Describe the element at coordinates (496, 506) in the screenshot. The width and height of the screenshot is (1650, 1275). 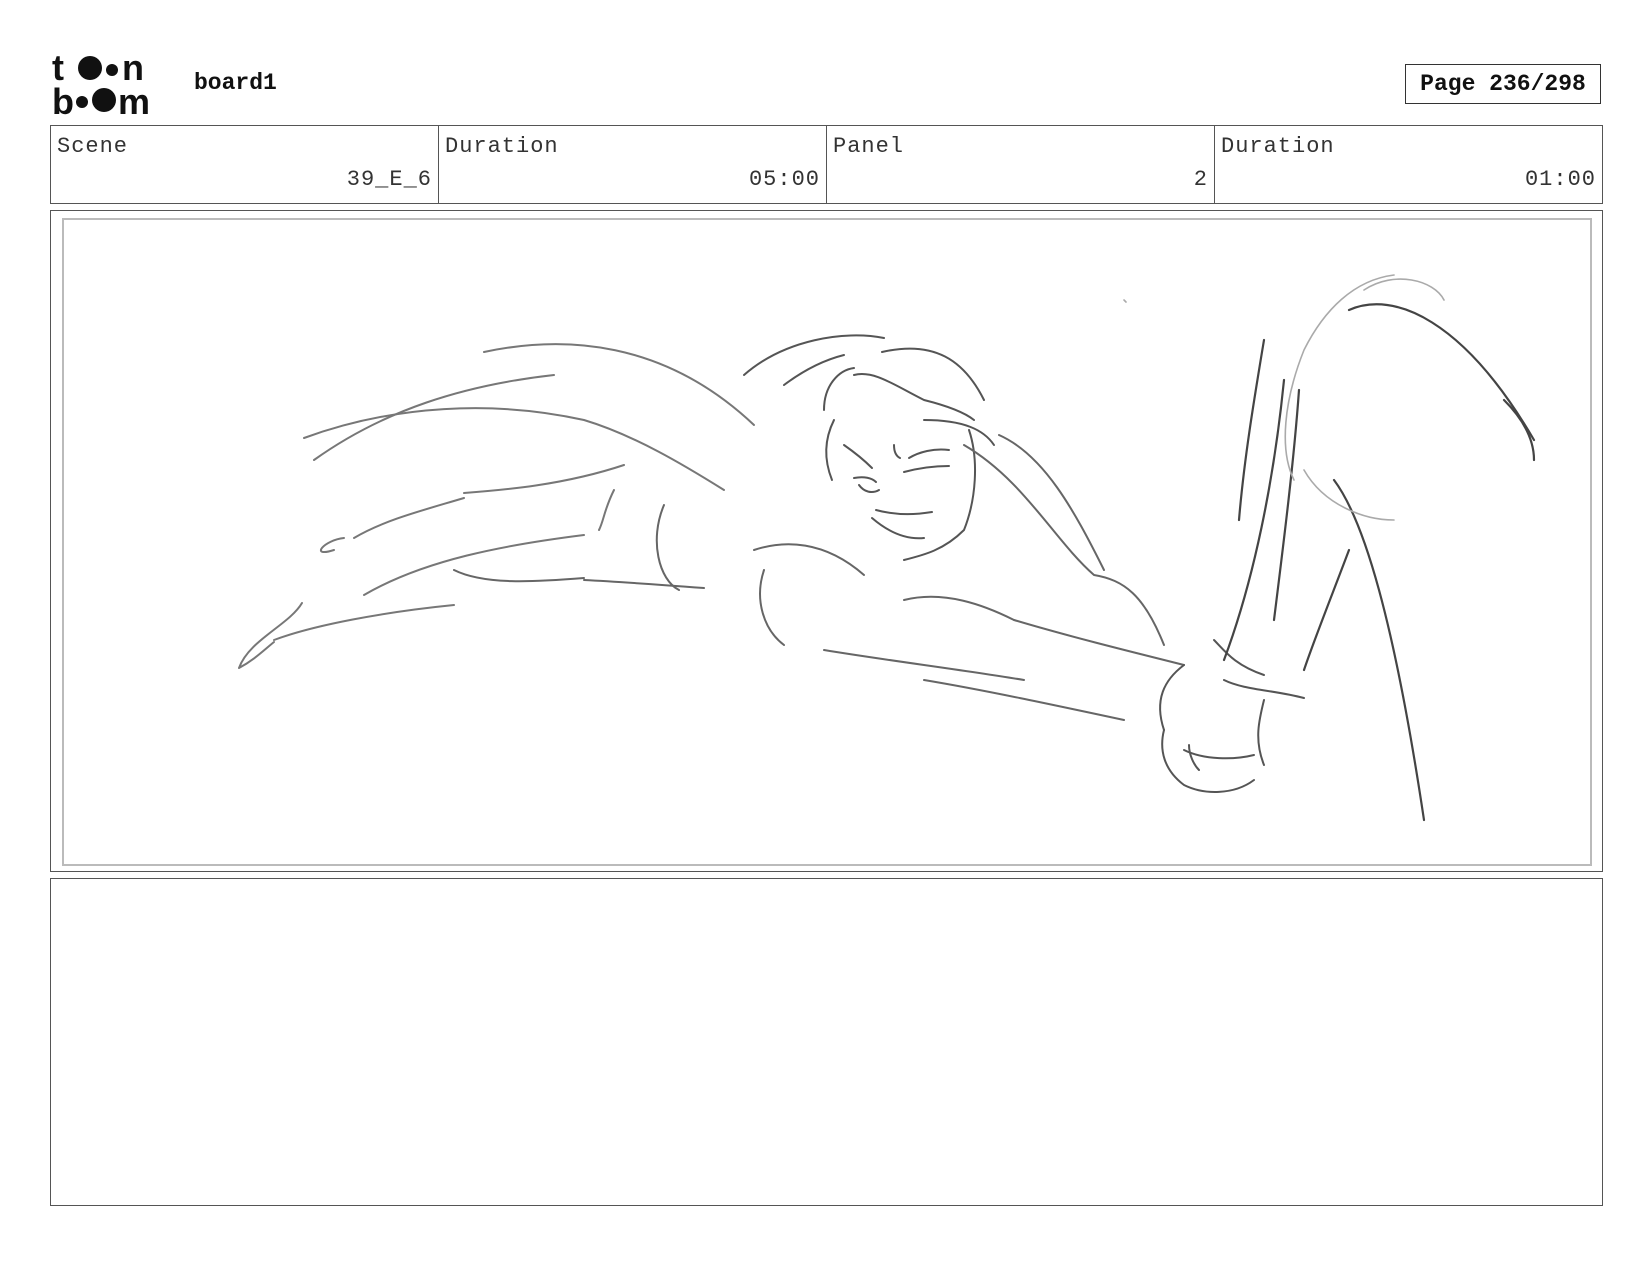
I see `sketch-hair` at that location.